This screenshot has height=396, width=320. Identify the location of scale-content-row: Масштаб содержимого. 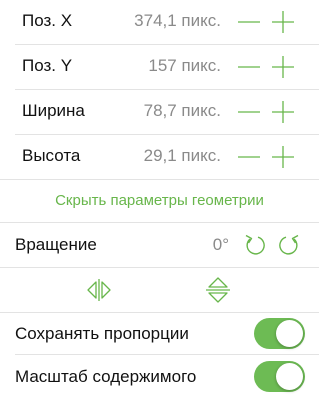
(159, 375).